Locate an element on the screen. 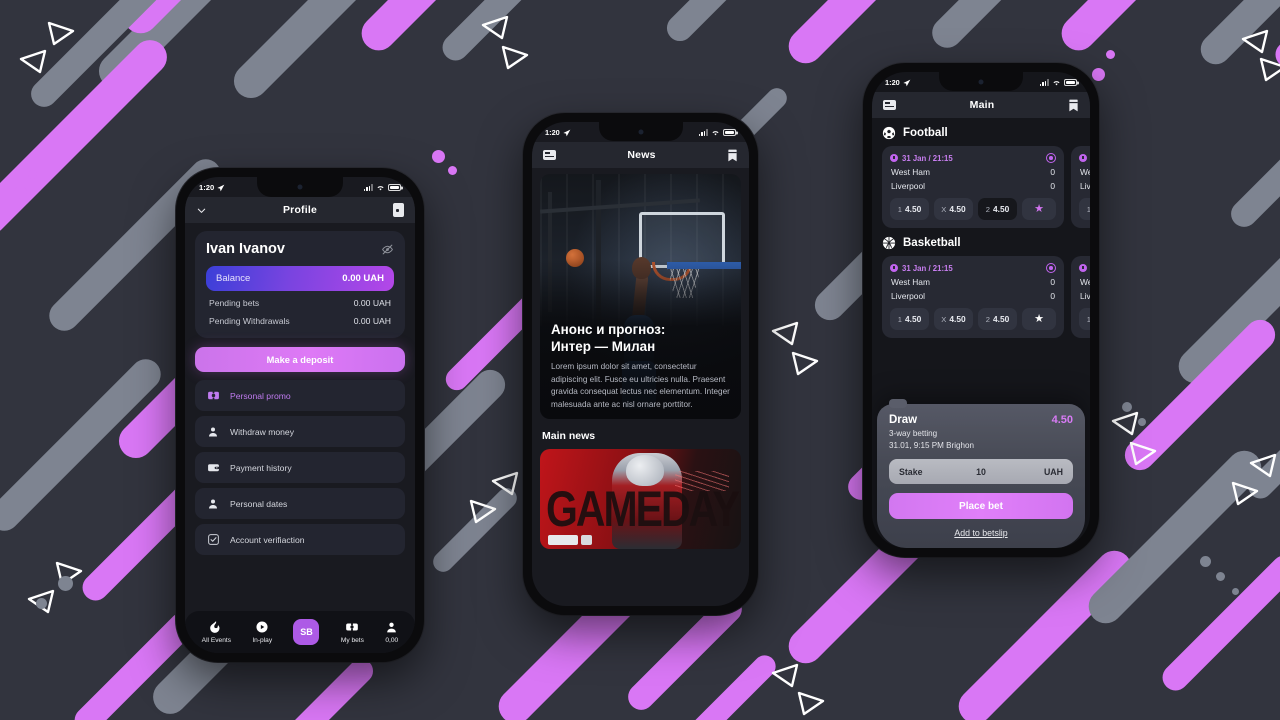 Image resolution: width=1280 pixels, height=720 pixels. pending-withdrawals-label: Pending Withdrawals is located at coordinates (249, 321).